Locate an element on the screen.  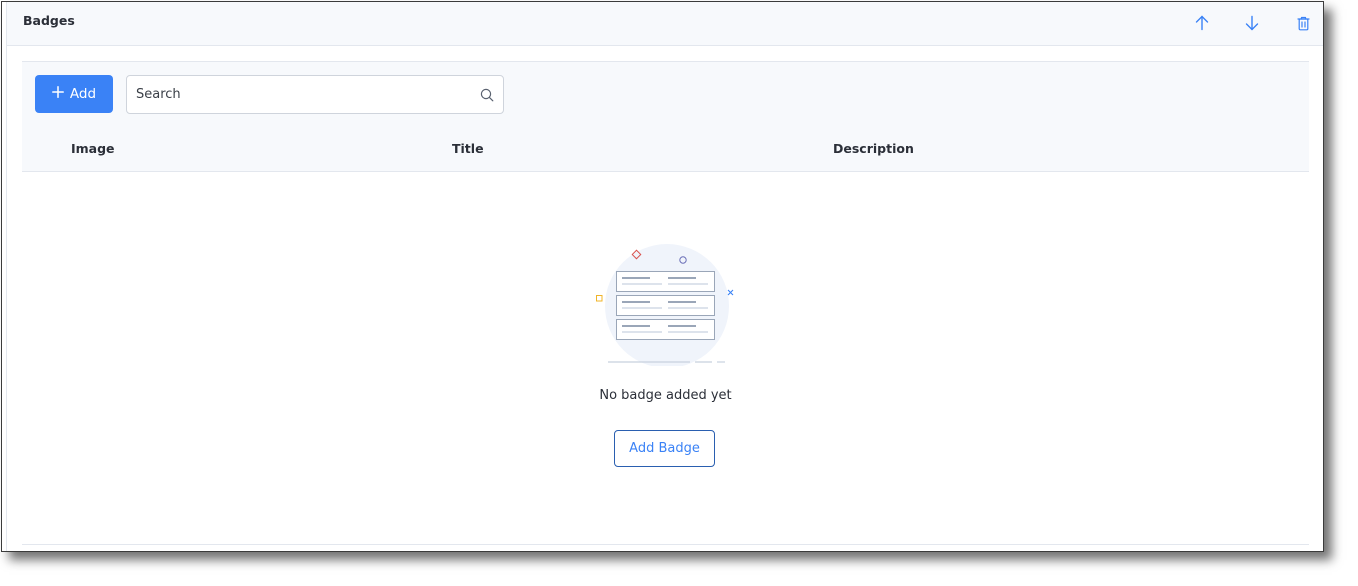
search-input is located at coordinates (301, 94).